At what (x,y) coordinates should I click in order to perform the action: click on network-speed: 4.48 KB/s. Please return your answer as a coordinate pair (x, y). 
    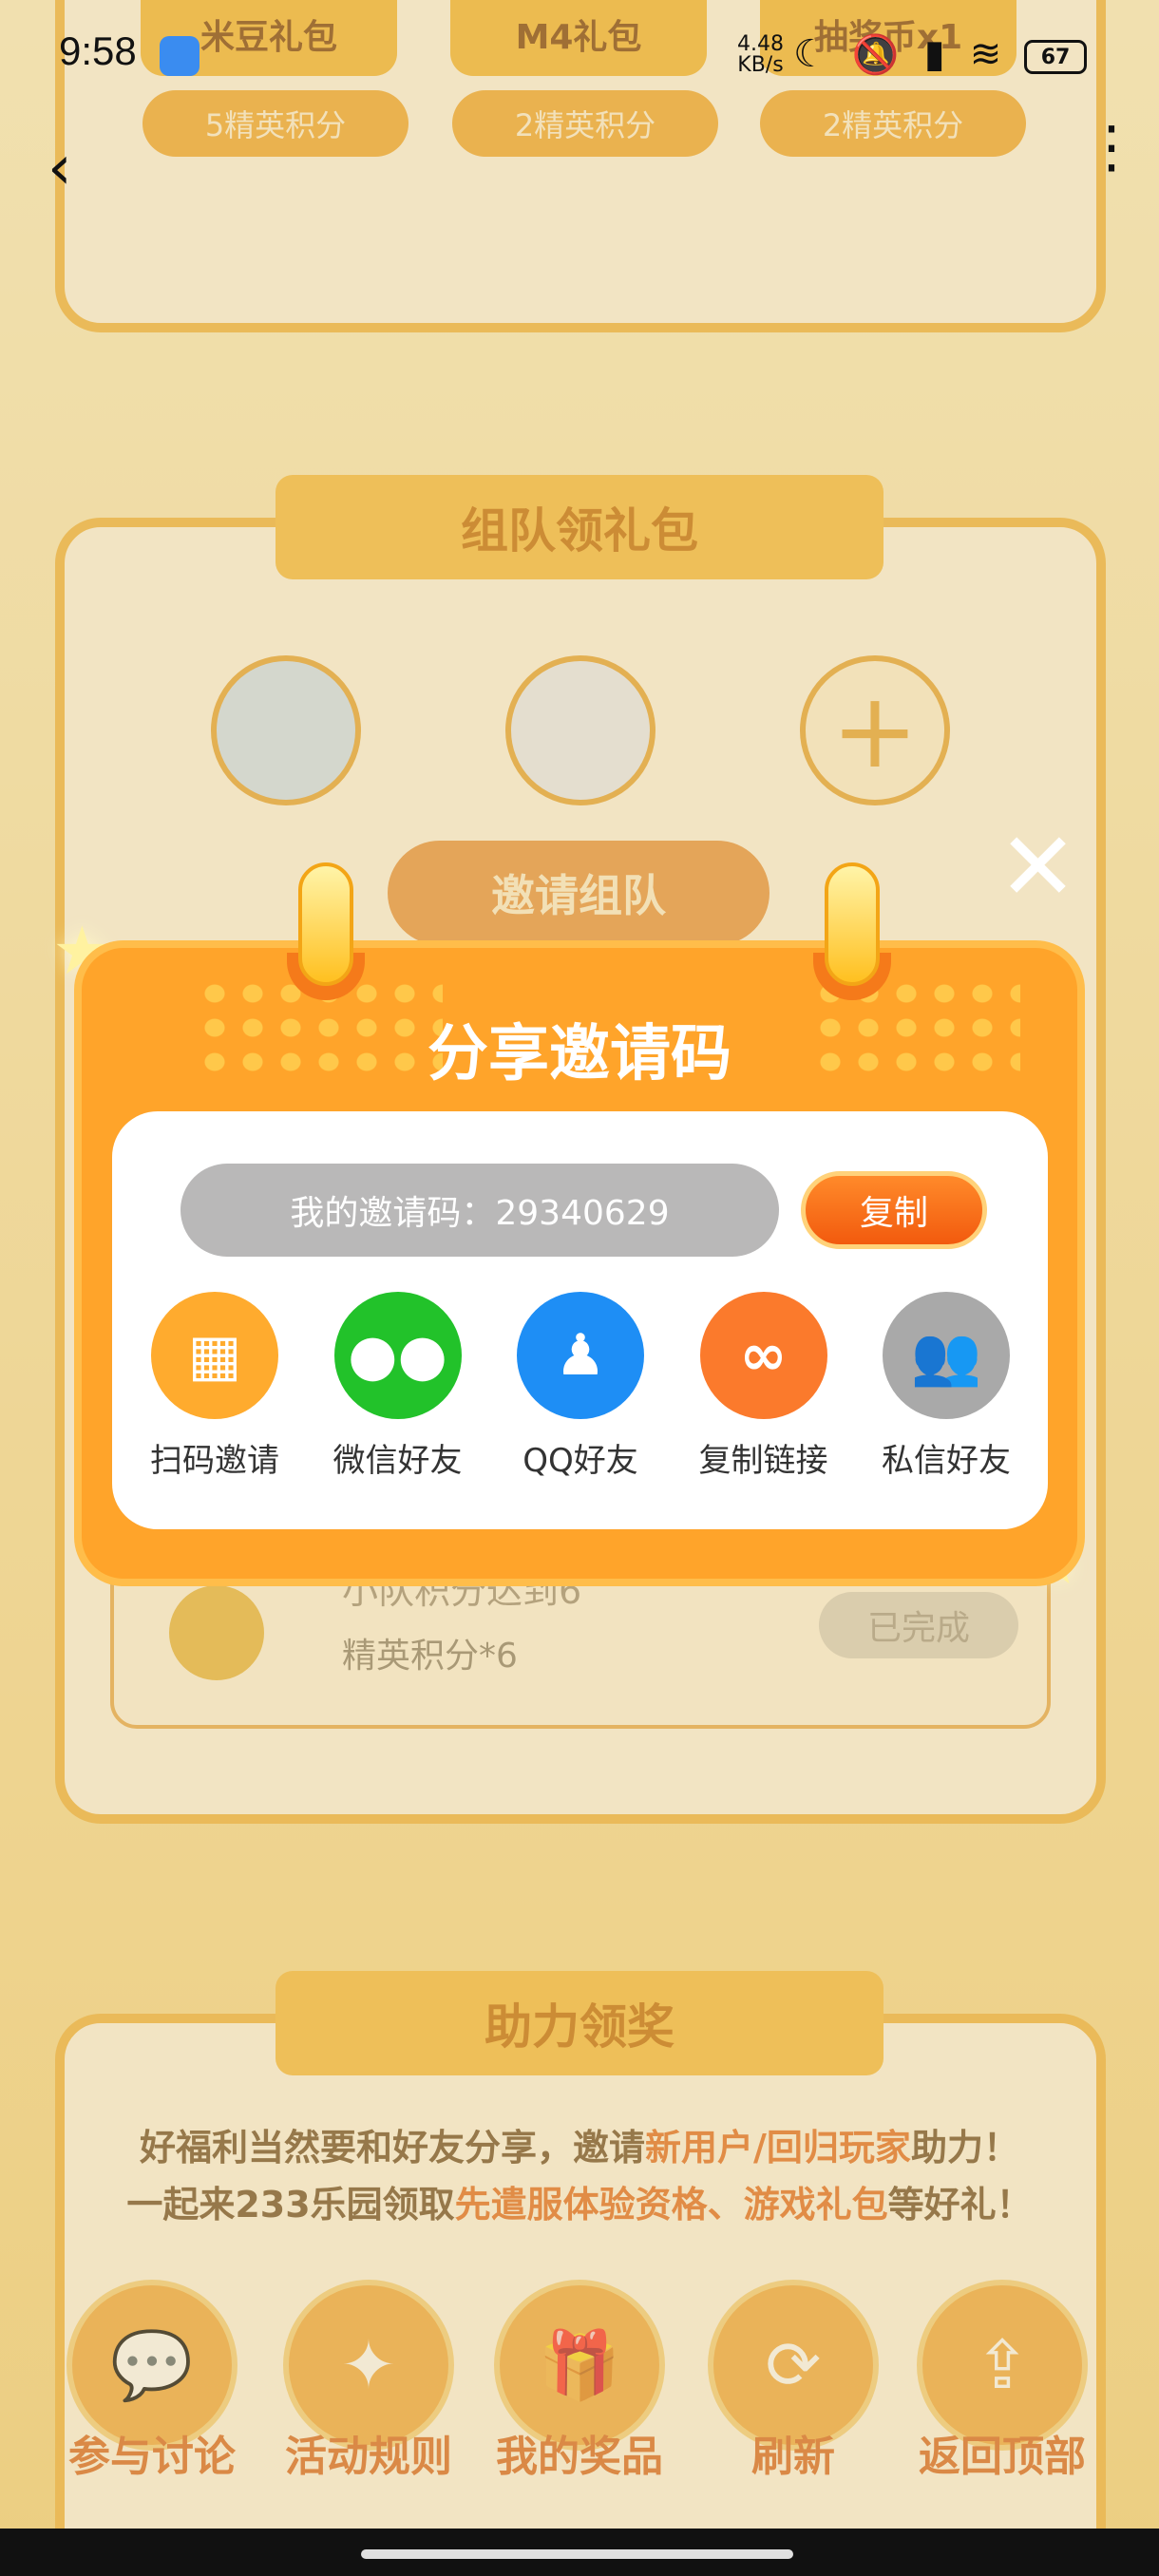
    Looking at the image, I should click on (760, 55).